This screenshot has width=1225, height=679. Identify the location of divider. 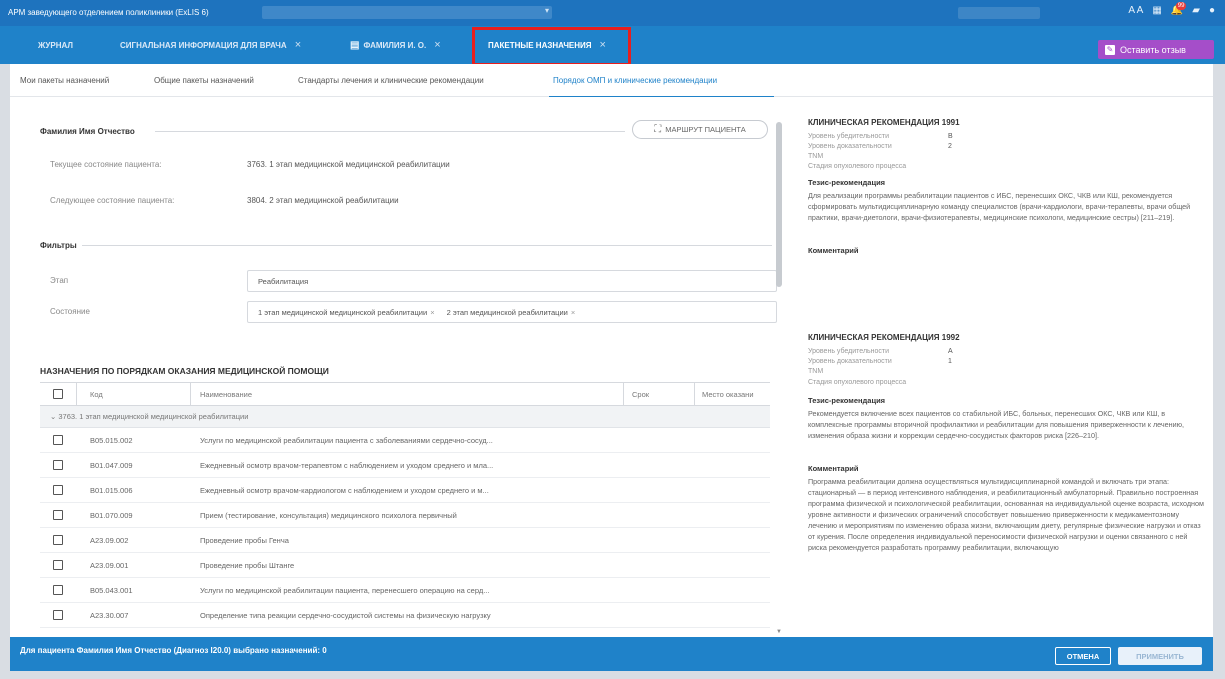
(427, 245).